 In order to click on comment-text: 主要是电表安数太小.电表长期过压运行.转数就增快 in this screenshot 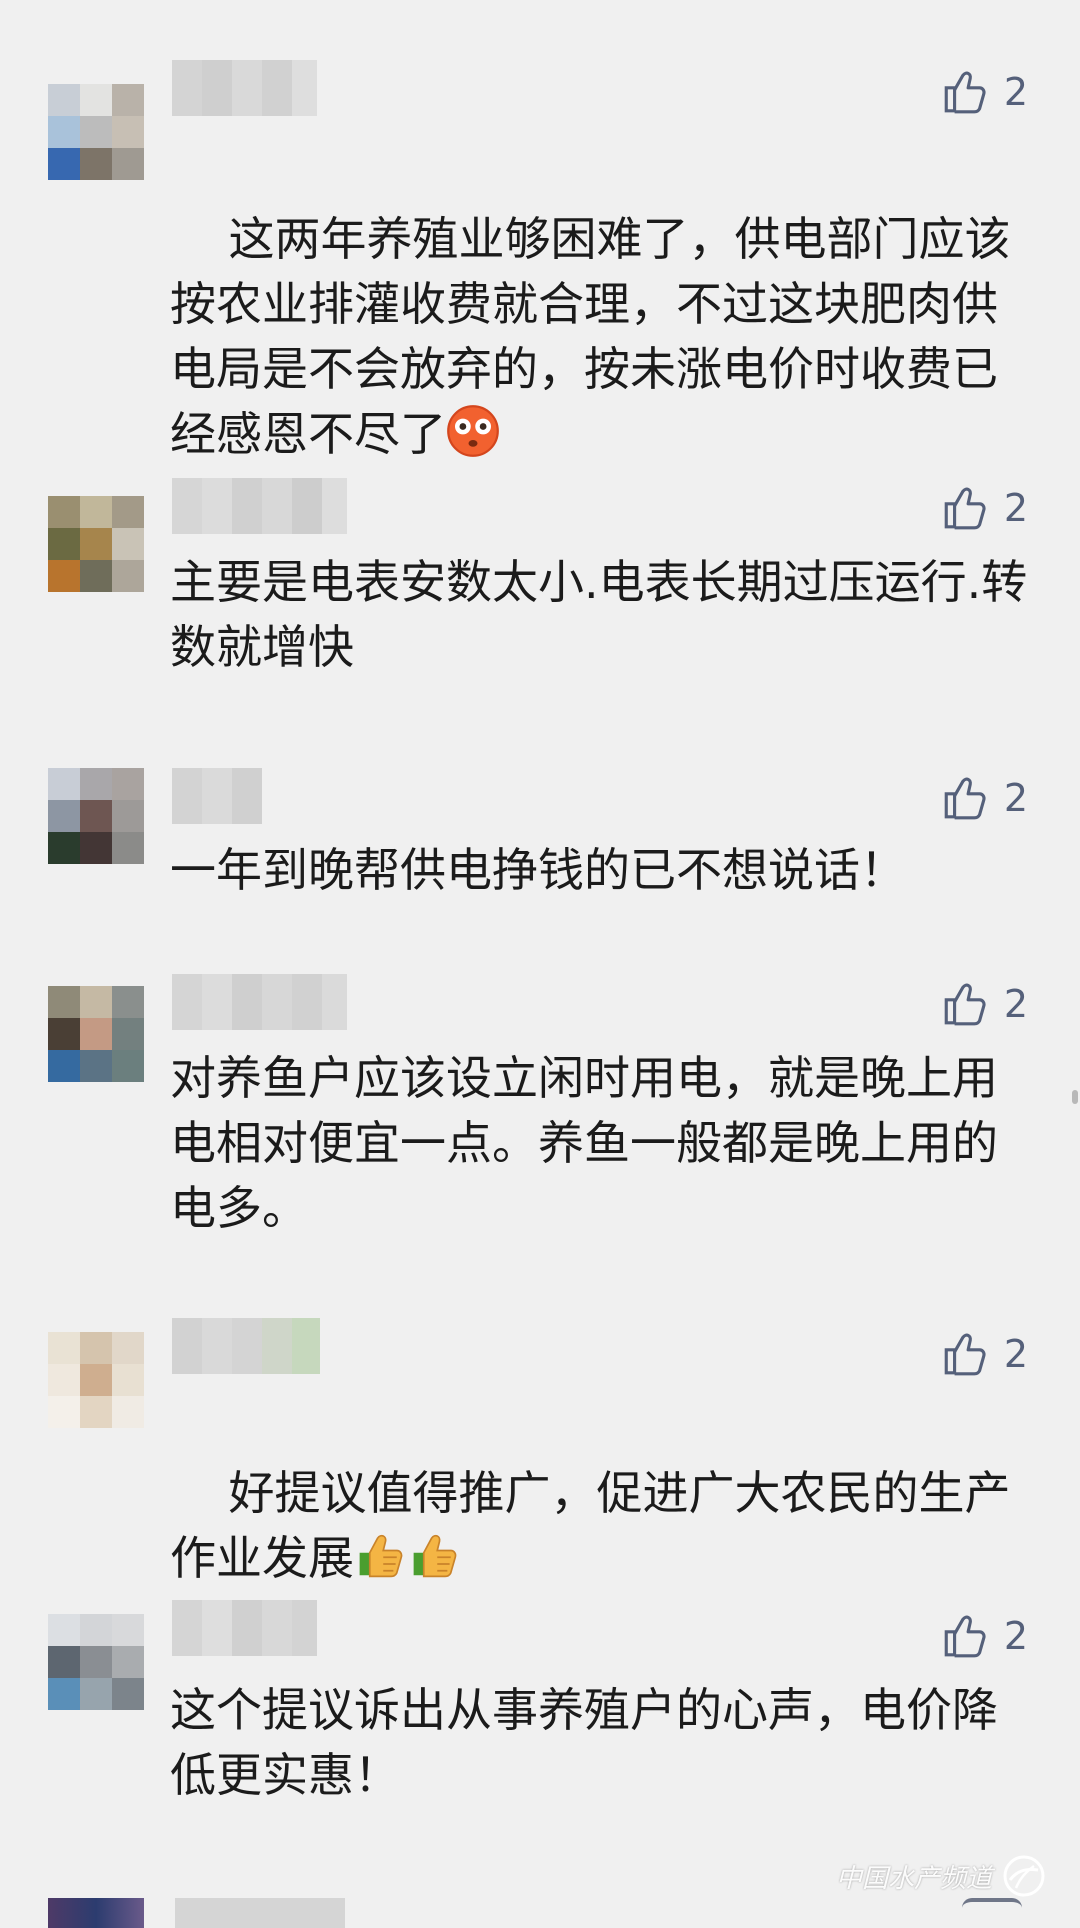, I will do `click(599, 614)`.